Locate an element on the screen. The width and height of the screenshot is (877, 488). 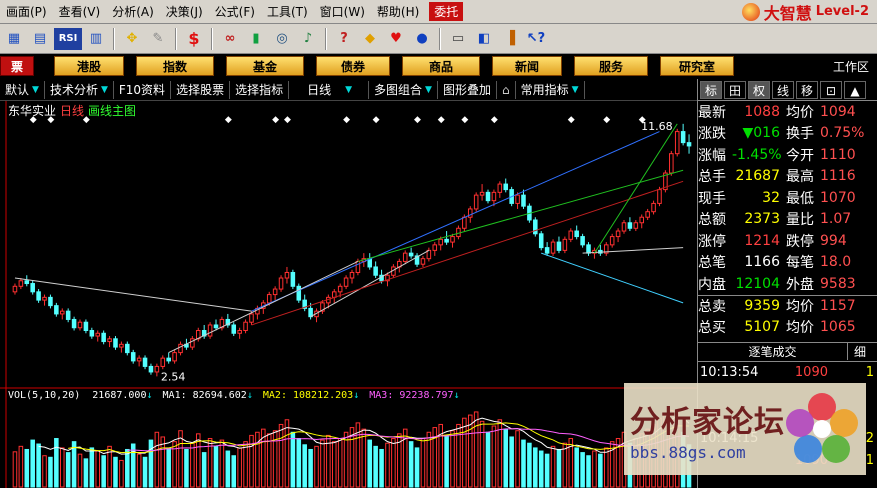
bars-icon: ▮ is located at coordinates (256, 39).